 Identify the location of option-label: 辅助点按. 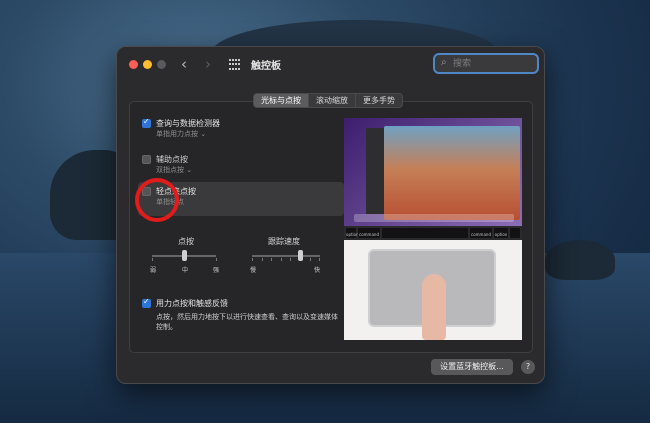
(172, 159).